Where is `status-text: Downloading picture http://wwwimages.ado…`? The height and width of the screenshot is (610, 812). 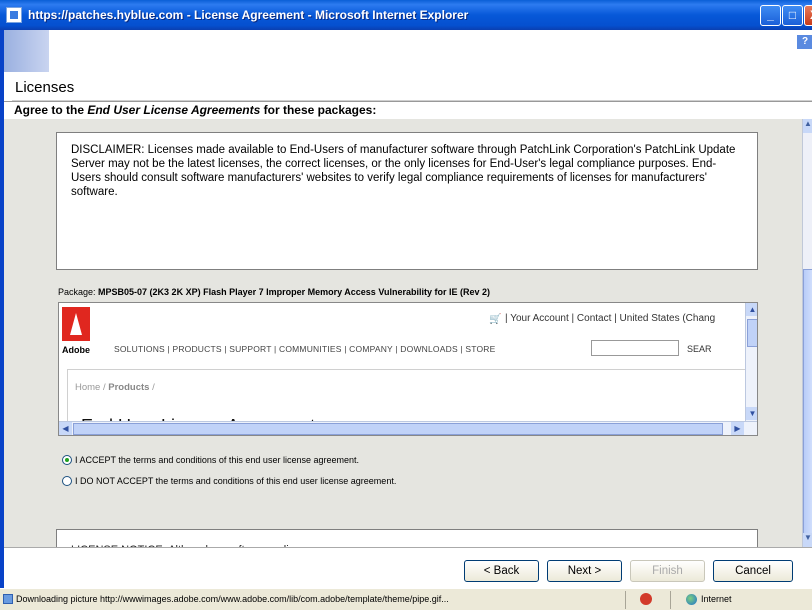
status-text: Downloading picture http://wwwimages.ado… is located at coordinates (232, 599).